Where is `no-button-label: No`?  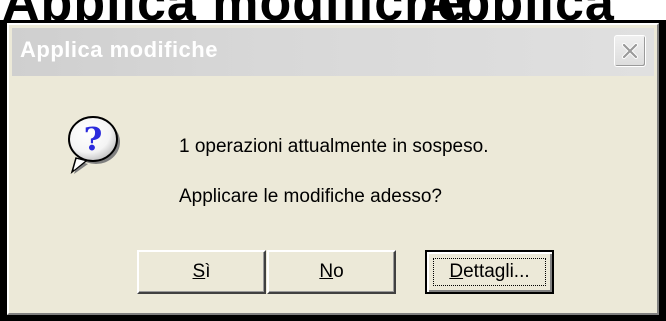 no-button-label: No is located at coordinates (331, 271).